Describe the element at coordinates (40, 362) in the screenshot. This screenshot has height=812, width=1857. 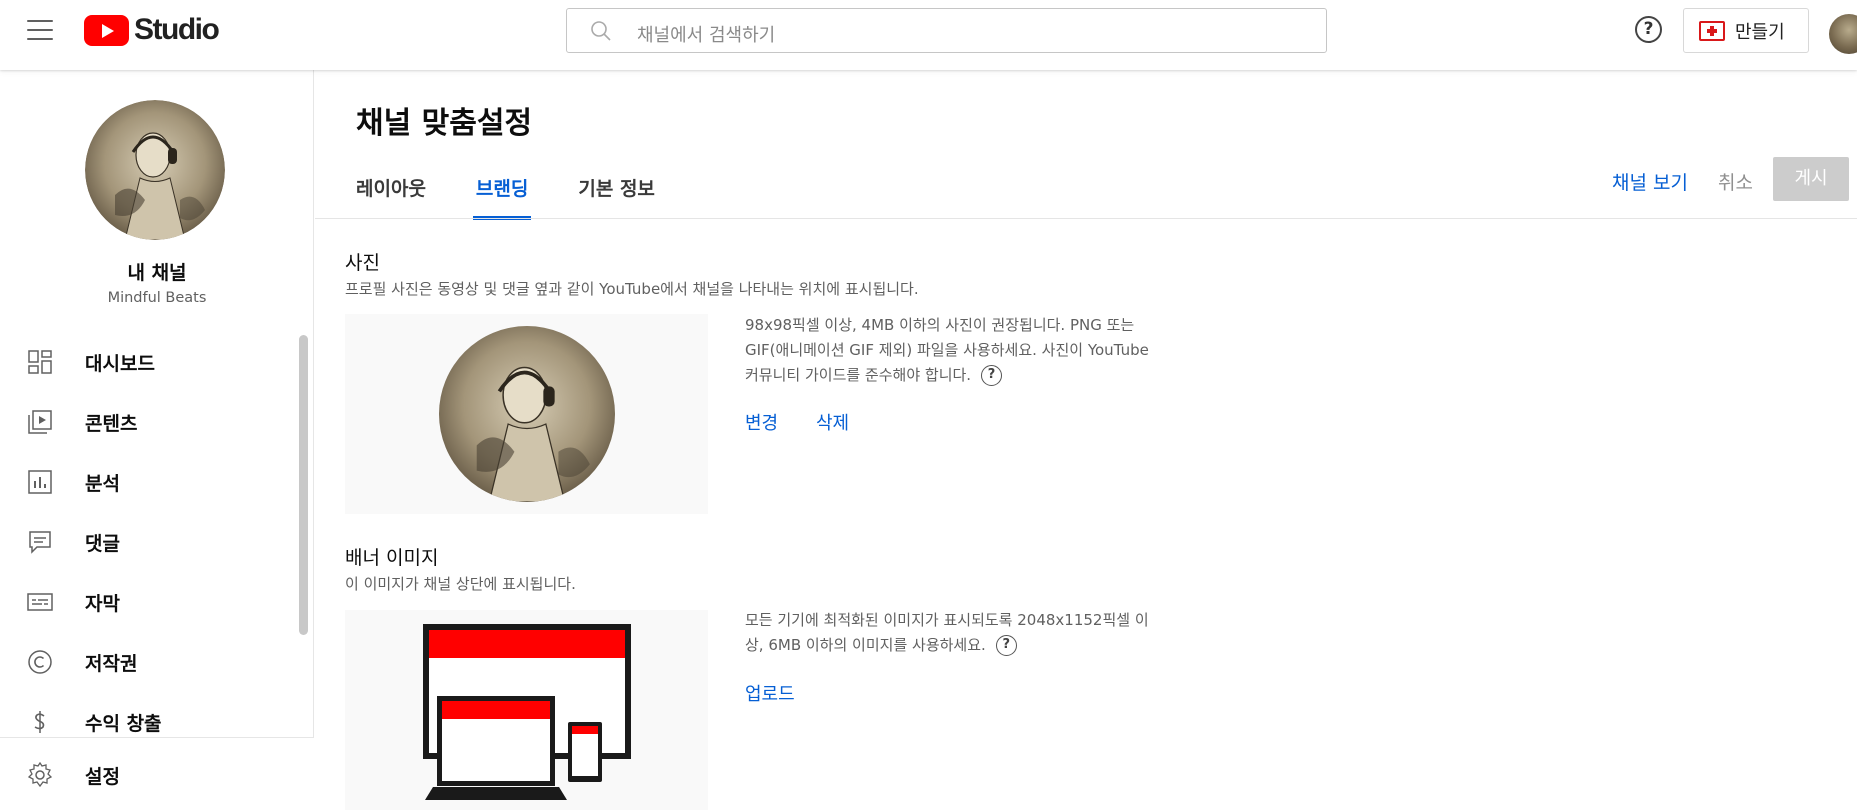
I see `dashboard-icon` at that location.